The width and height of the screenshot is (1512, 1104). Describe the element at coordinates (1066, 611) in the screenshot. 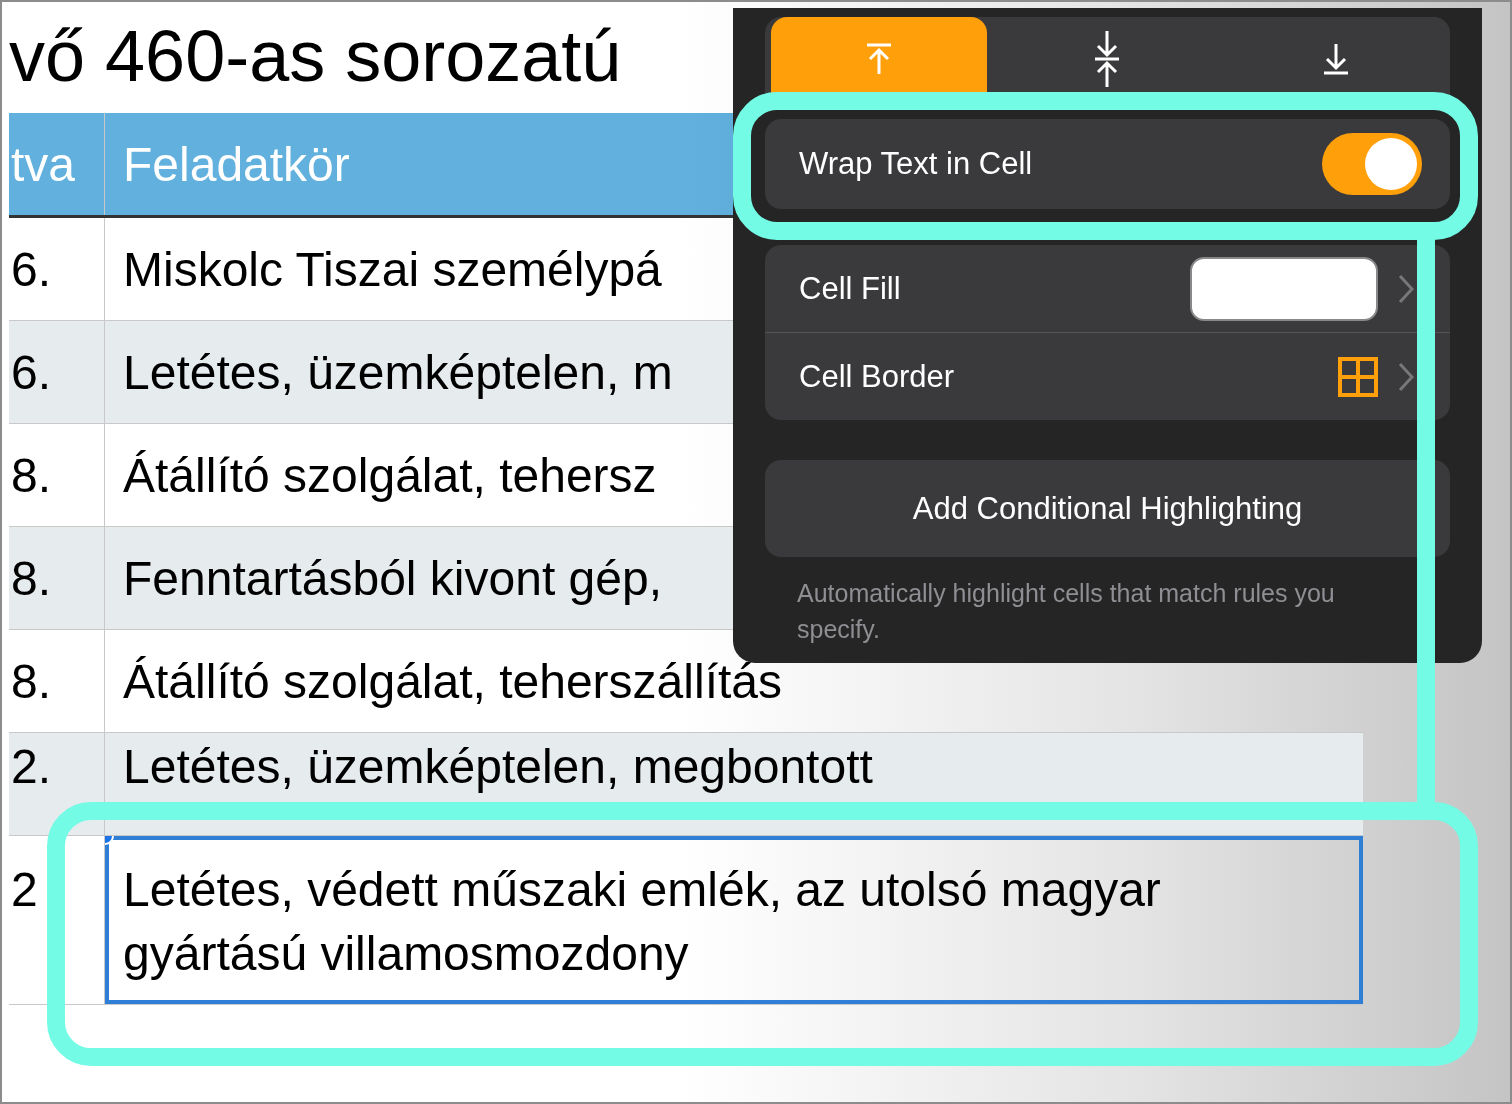

I see `footnote: Automatically highlight cells that match rules you specify.` at that location.